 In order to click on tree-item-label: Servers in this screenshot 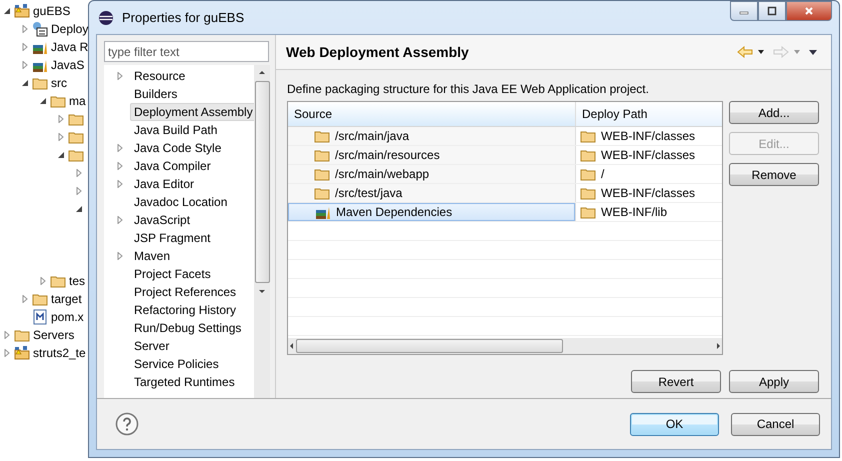, I will do `click(53, 335)`.